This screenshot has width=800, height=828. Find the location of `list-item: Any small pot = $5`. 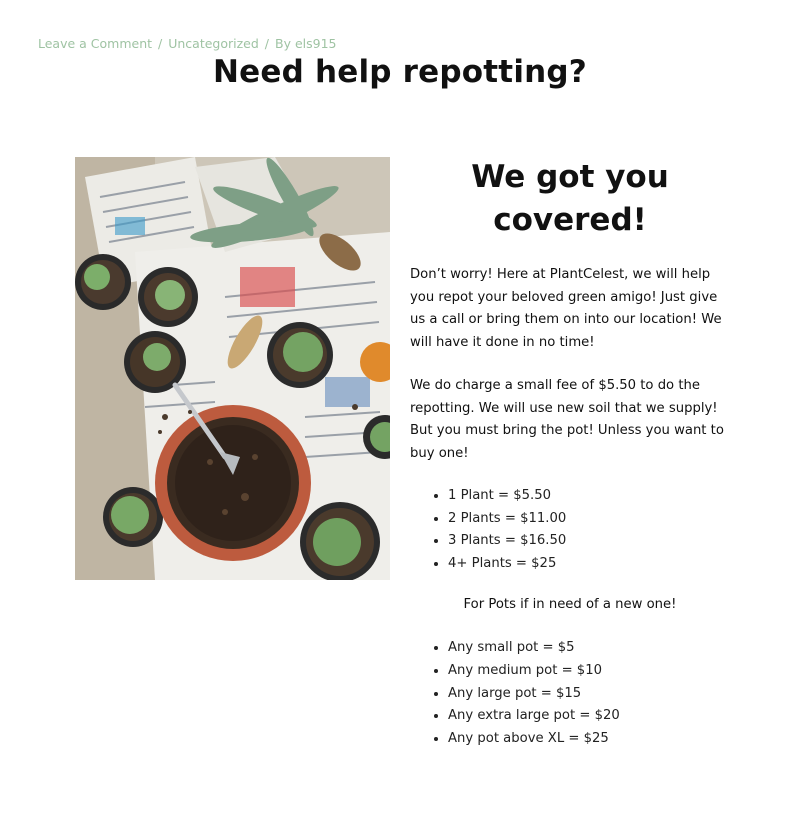

list-item: Any small pot = $5 is located at coordinates (589, 648).